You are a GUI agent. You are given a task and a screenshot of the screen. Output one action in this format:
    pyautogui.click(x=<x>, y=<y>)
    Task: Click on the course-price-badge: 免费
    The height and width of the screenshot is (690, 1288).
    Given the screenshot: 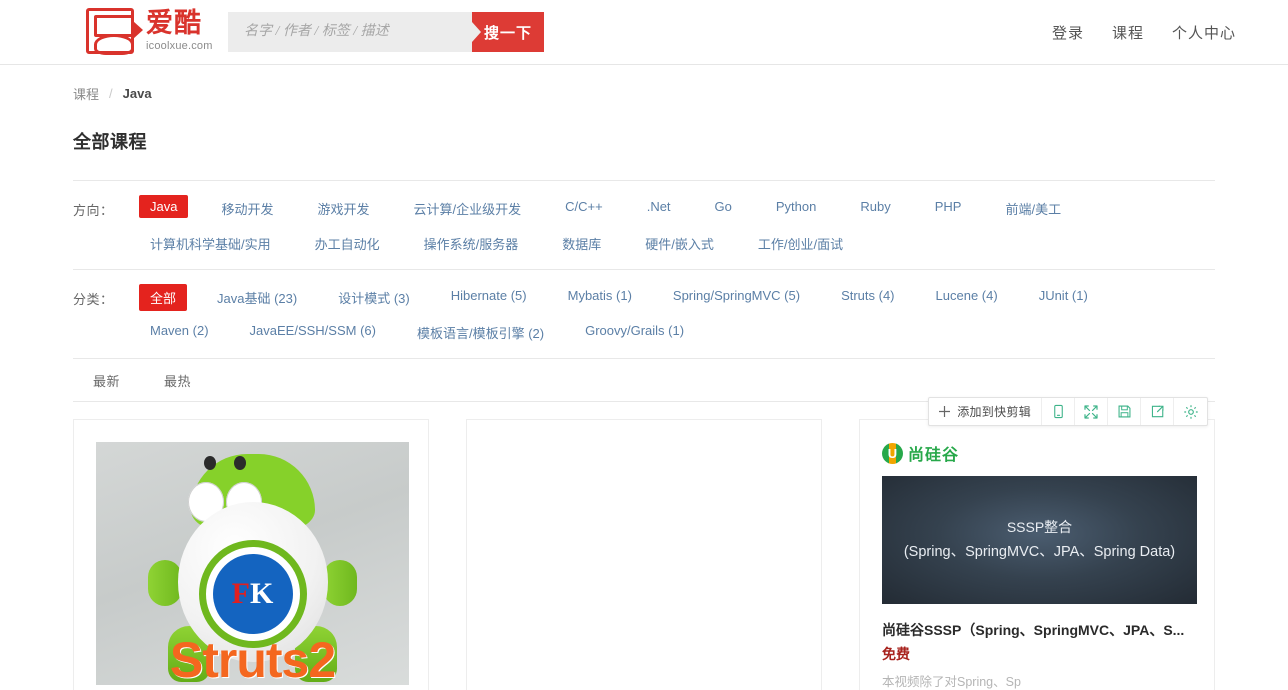 What is the action you would take?
    pyautogui.click(x=896, y=654)
    